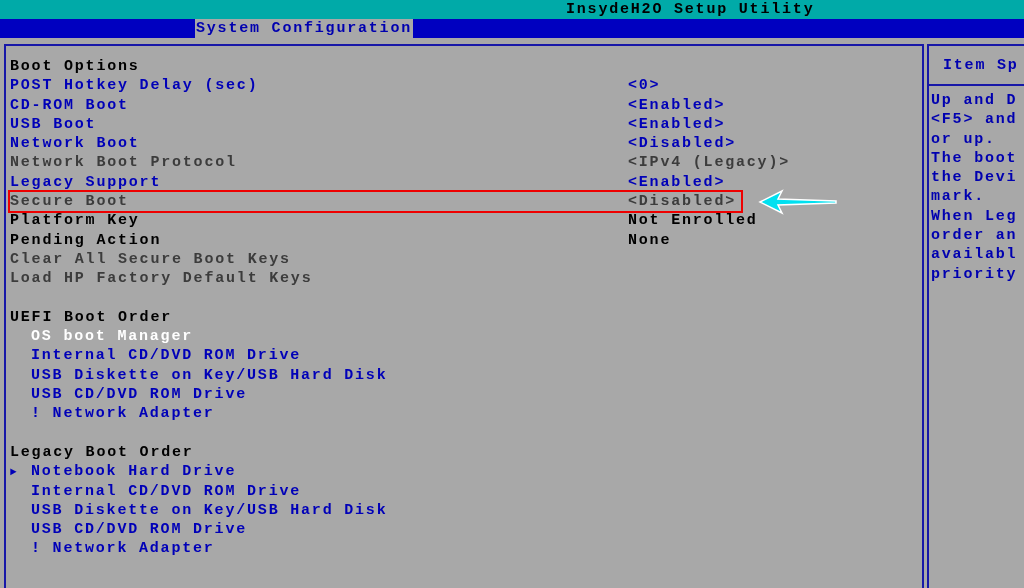  Describe the element at coordinates (86, 182) in the screenshot. I see `setting-label: Legacy Support` at that location.